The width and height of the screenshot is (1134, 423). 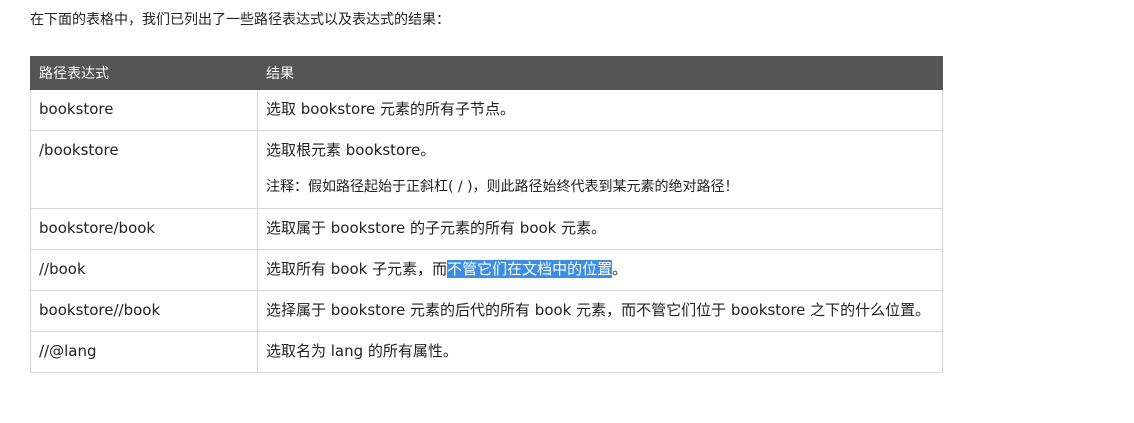 I want to click on result-text: 选取根元素 bookstore。, so click(x=351, y=150).